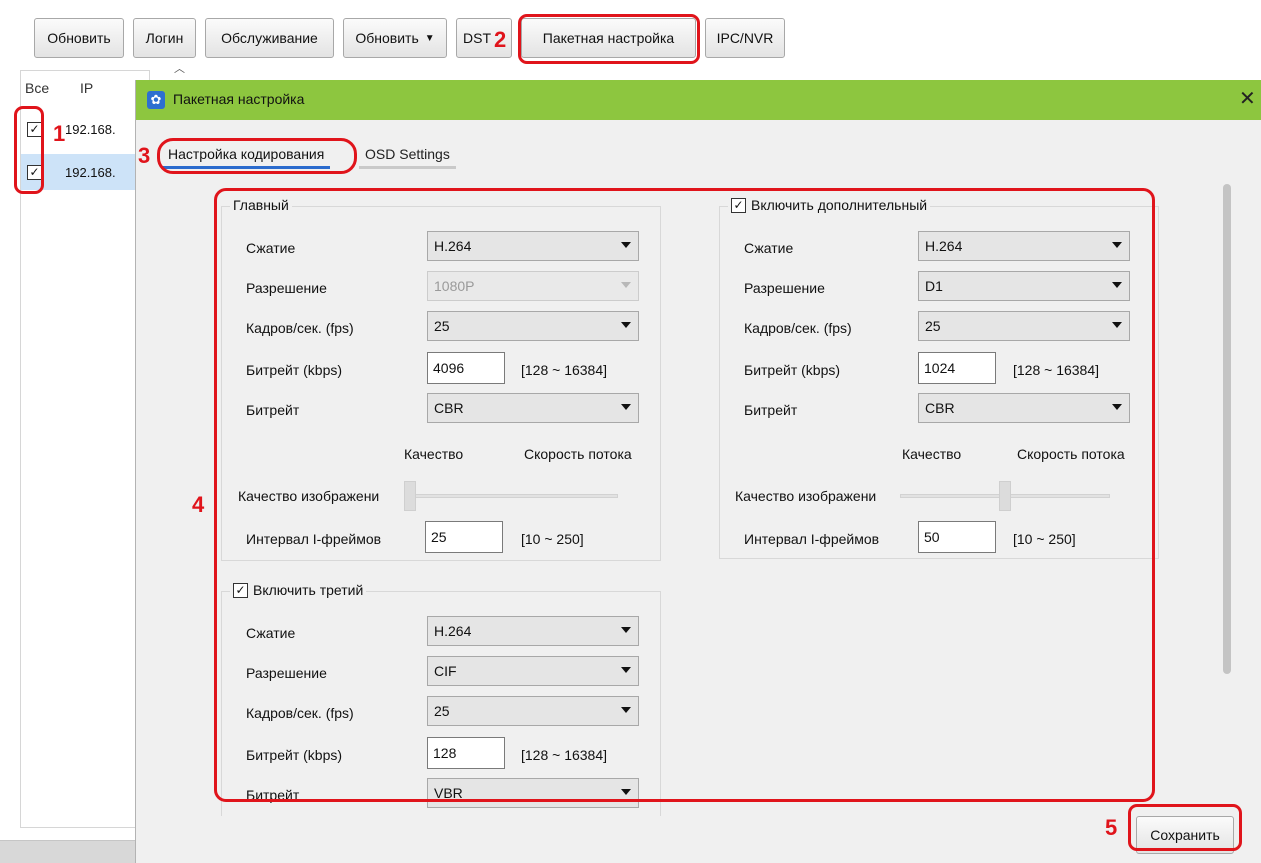 The height and width of the screenshot is (863, 1261). Describe the element at coordinates (387, 38) in the screenshot. I see `update-label: Обновить` at that location.